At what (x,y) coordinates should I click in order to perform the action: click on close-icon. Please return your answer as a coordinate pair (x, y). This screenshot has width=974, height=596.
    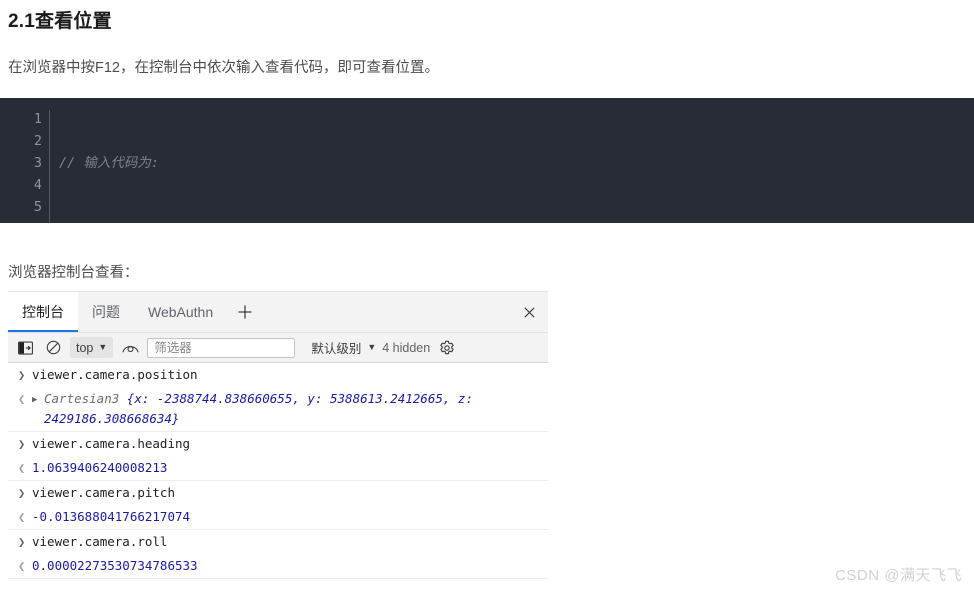
    Looking at the image, I should click on (529, 312).